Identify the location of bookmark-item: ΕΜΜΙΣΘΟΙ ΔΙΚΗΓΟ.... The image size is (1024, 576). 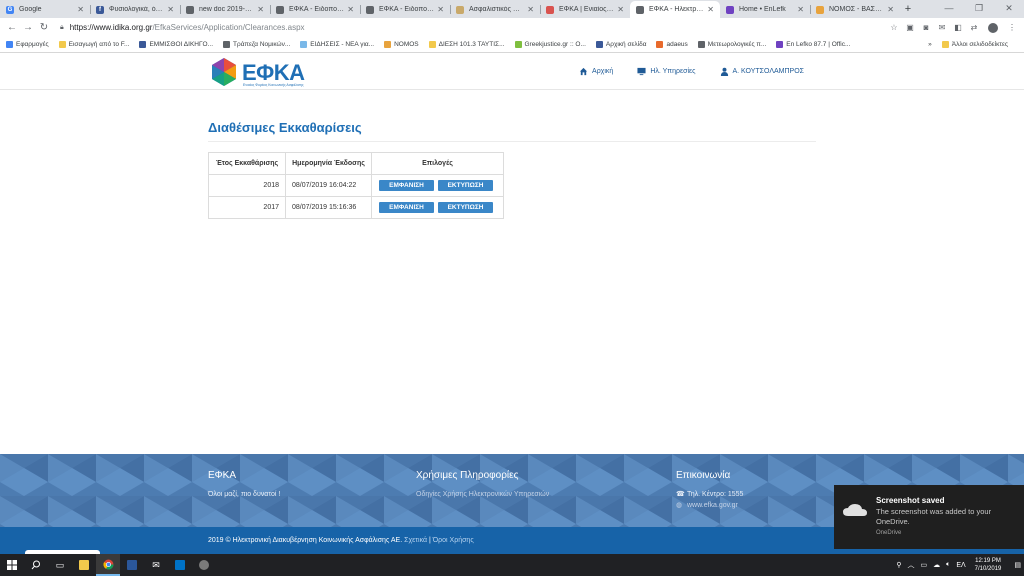
(176, 44).